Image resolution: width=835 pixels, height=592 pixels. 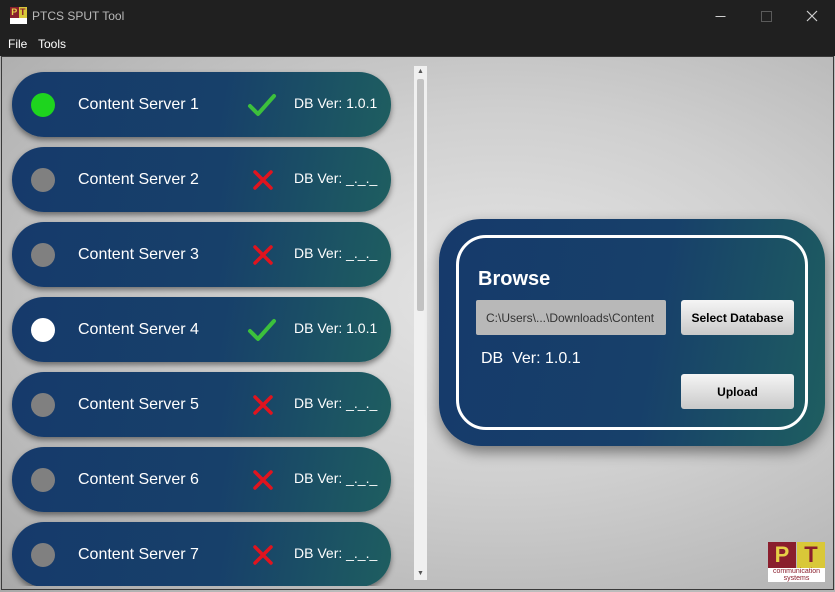 What do you see at coordinates (138, 479) in the screenshot?
I see `server-name: Content Server 6` at bounding box center [138, 479].